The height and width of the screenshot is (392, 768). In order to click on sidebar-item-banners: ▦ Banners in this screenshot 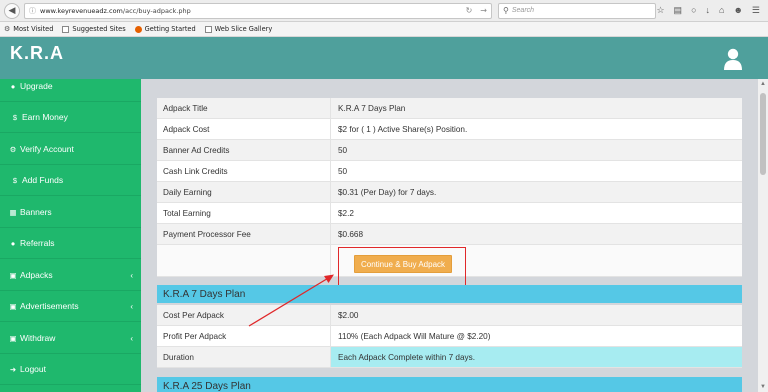, I will do `click(70, 212)`.